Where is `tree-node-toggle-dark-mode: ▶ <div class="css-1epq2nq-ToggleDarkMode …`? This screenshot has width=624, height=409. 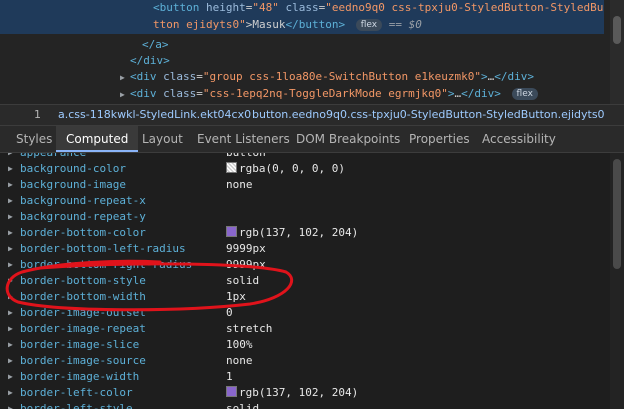
tree-node-toggle-dark-mode: ▶ <div class="css-1epq2nq-ToggleDarkMode … is located at coordinates (329, 94).